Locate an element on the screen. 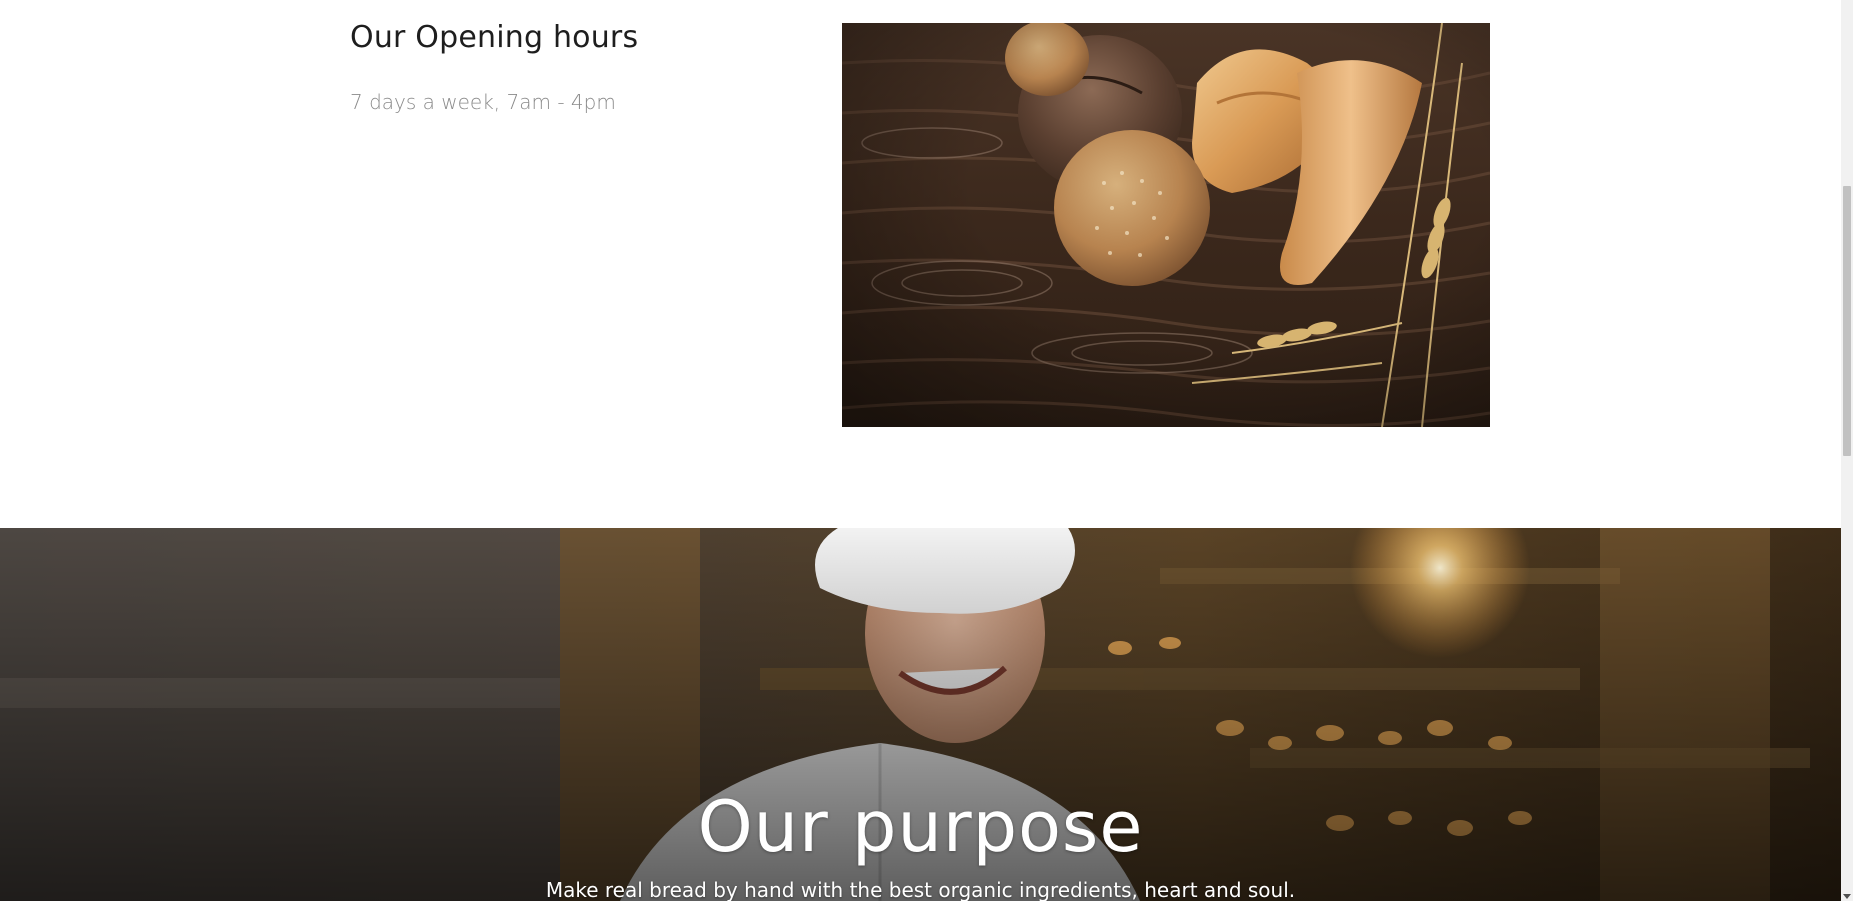 This screenshot has height=901, width=1853. opening-hours-schedule: 7 days a week, 7am - 4pm is located at coordinates (483, 102).